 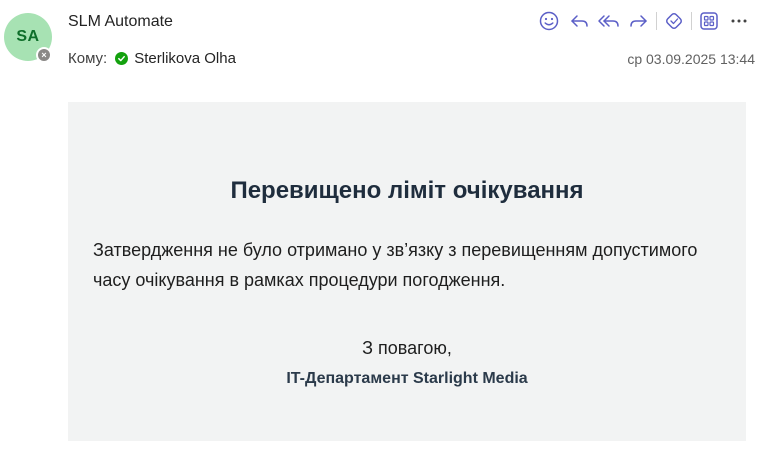 I want to click on reply-icon, so click(x=579, y=21).